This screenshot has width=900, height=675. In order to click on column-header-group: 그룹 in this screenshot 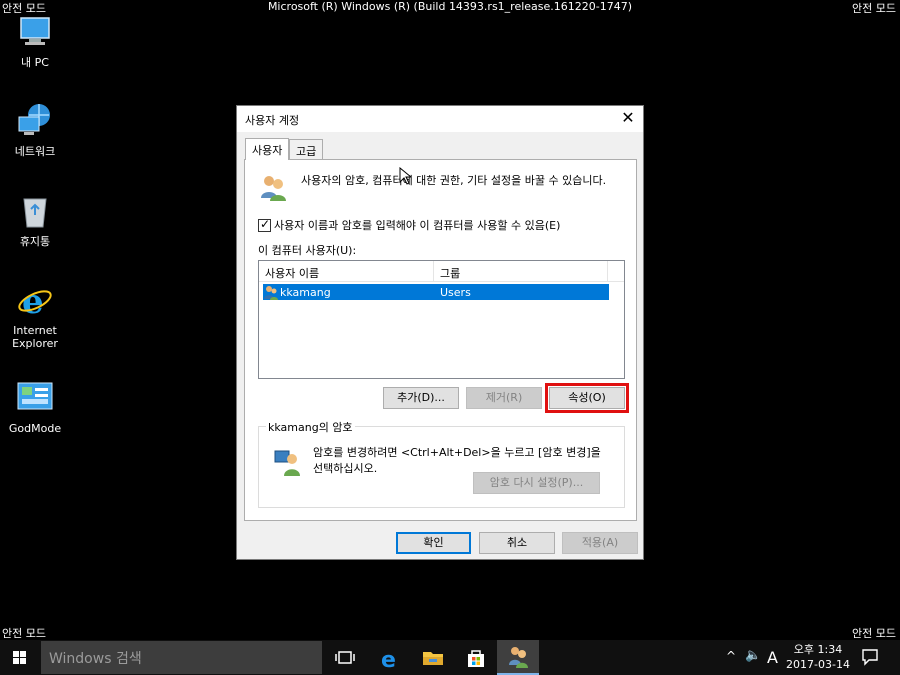, I will do `click(521, 271)`.